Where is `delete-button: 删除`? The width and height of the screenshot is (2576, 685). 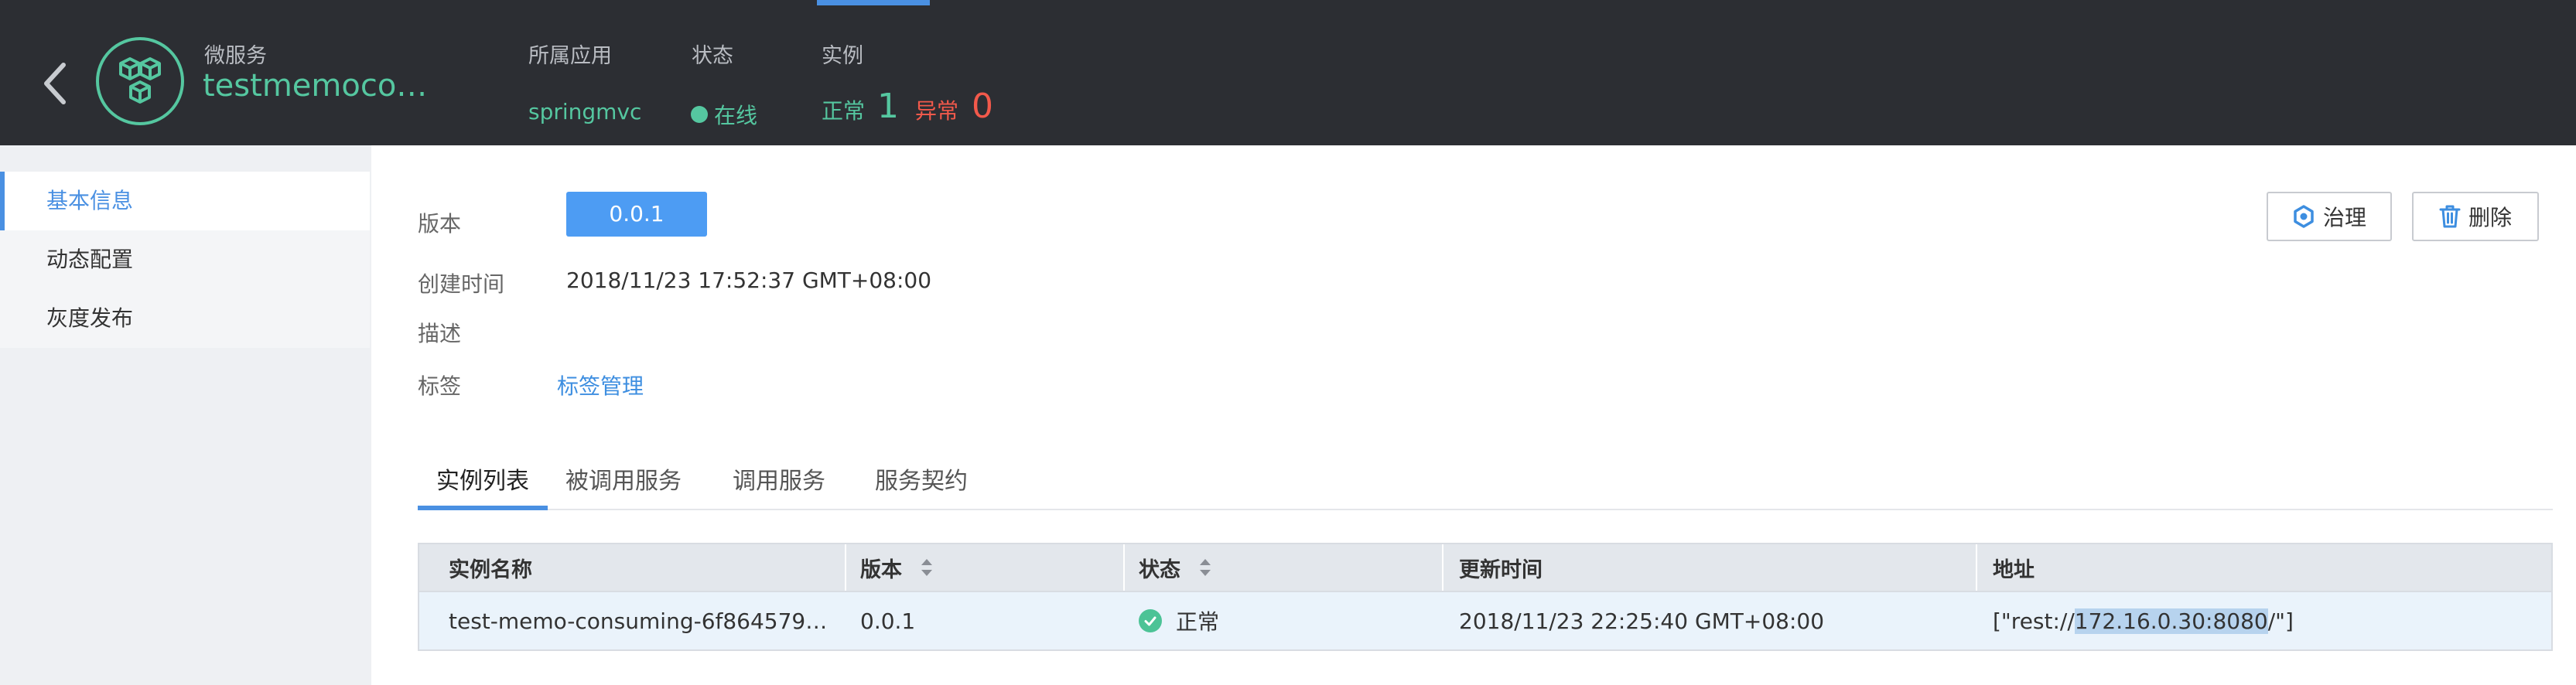 delete-button: 删除 is located at coordinates (2475, 217).